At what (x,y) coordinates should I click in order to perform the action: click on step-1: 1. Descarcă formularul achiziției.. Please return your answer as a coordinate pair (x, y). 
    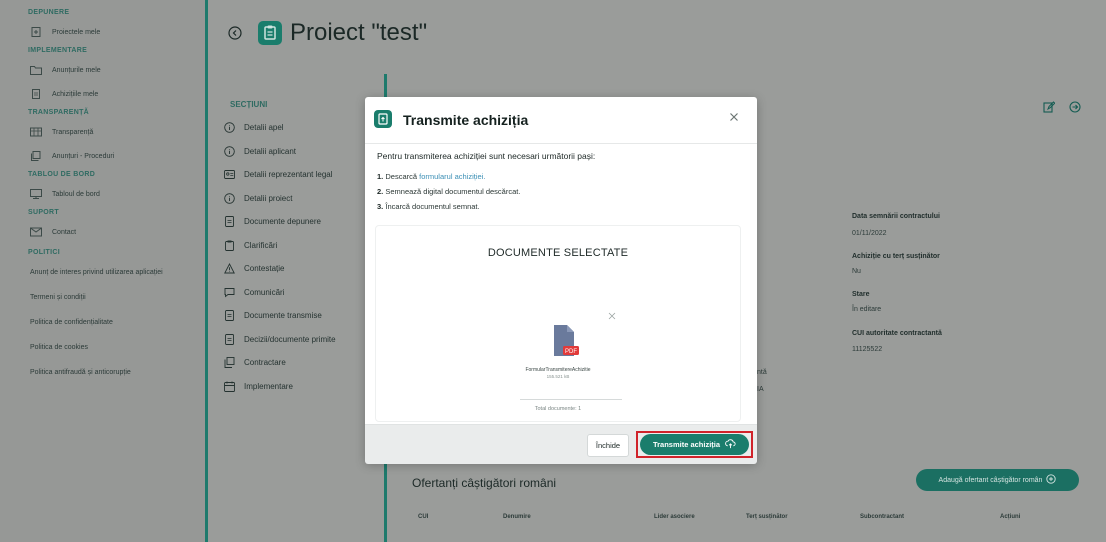
    Looking at the image, I should click on (561, 176).